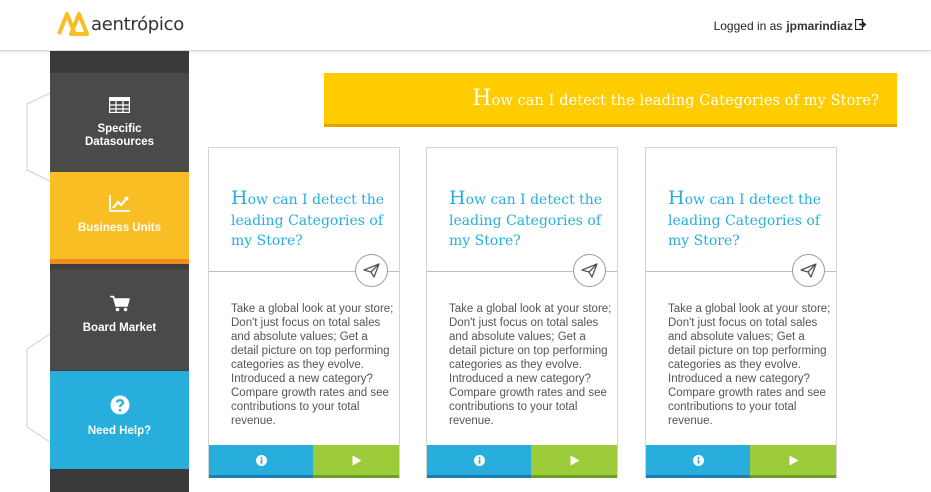 This screenshot has width=931, height=492. I want to click on sidebar-item-label: Need Help?, so click(119, 431).